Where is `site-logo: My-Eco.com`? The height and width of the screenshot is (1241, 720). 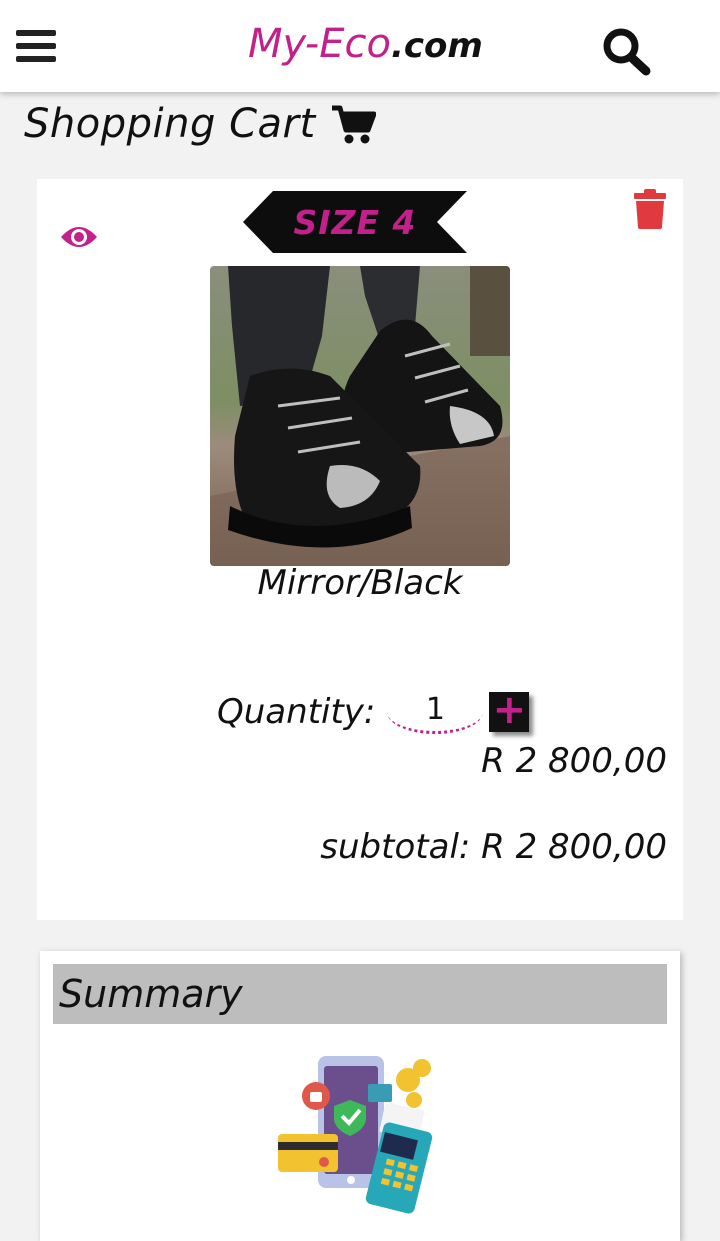
site-logo: My-Eco.com is located at coordinates (365, 45).